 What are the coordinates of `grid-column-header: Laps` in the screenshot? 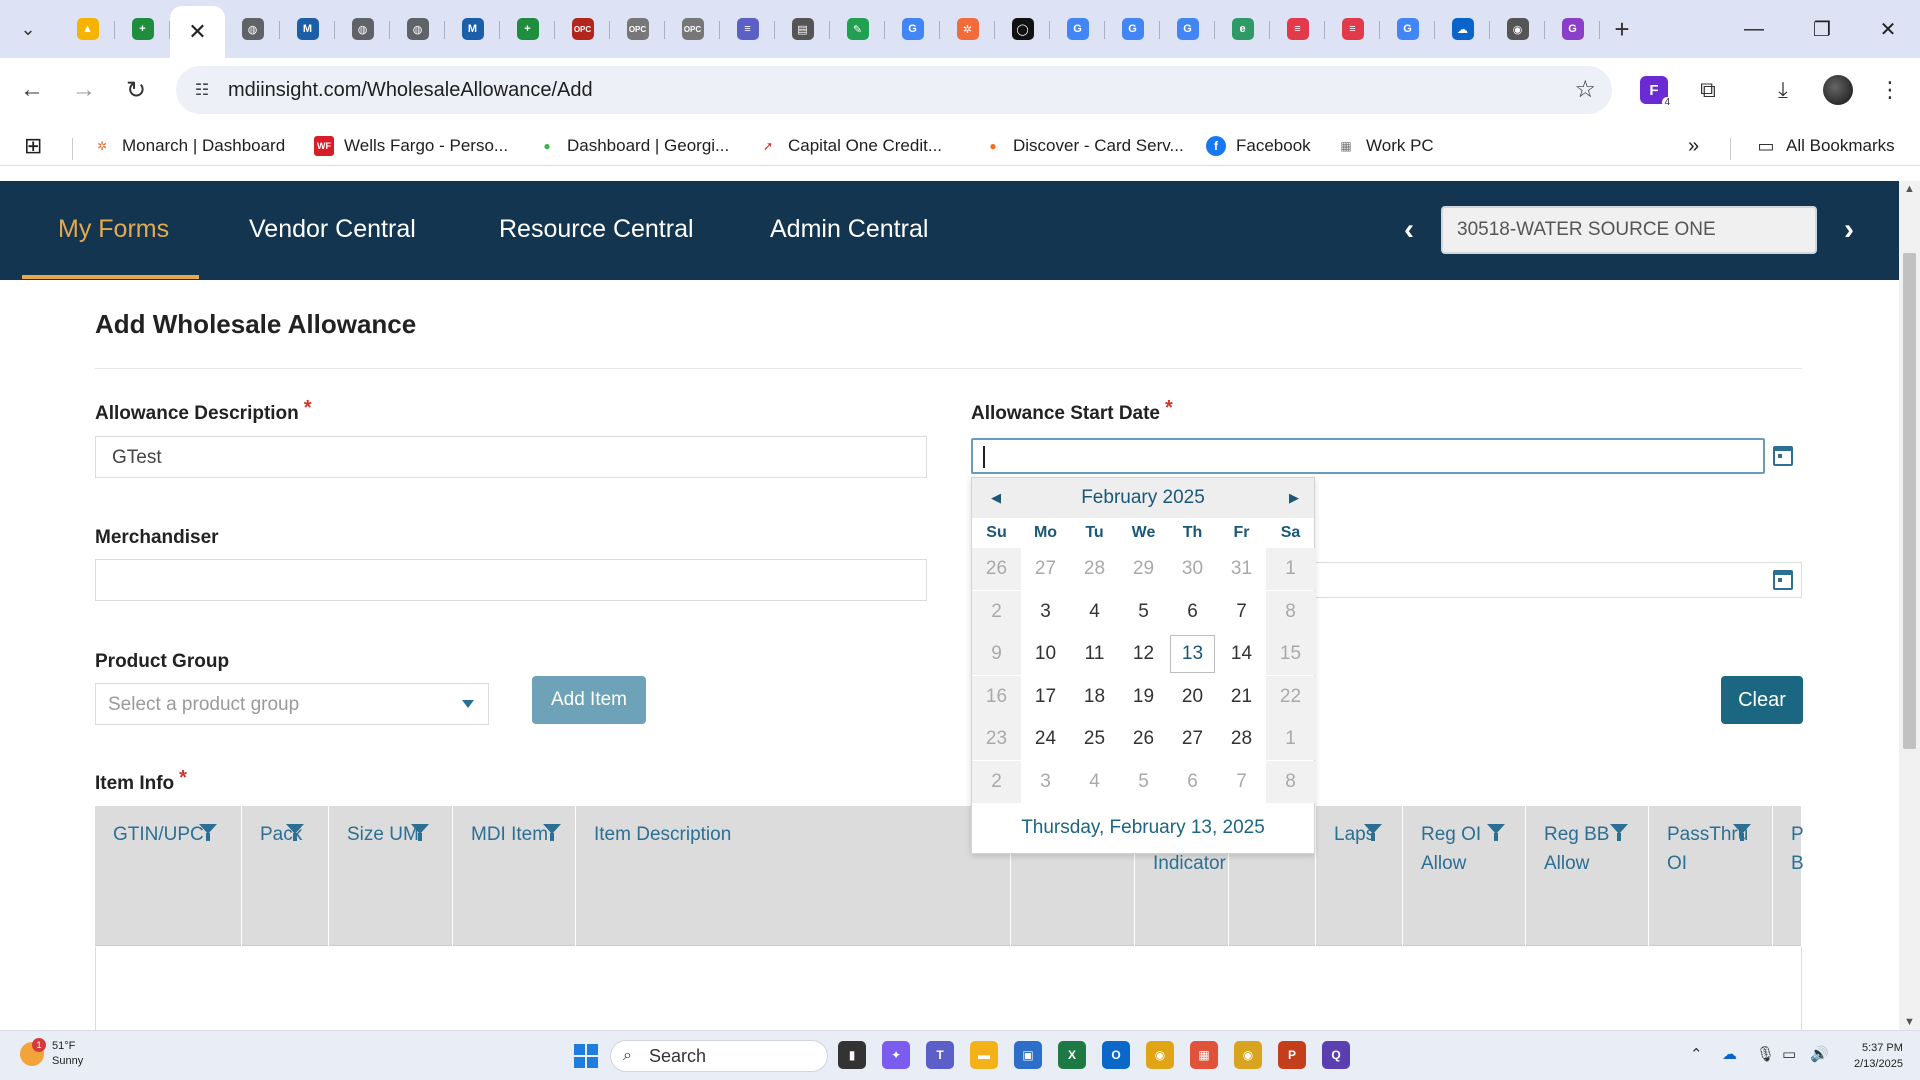 It's located at (1359, 876).